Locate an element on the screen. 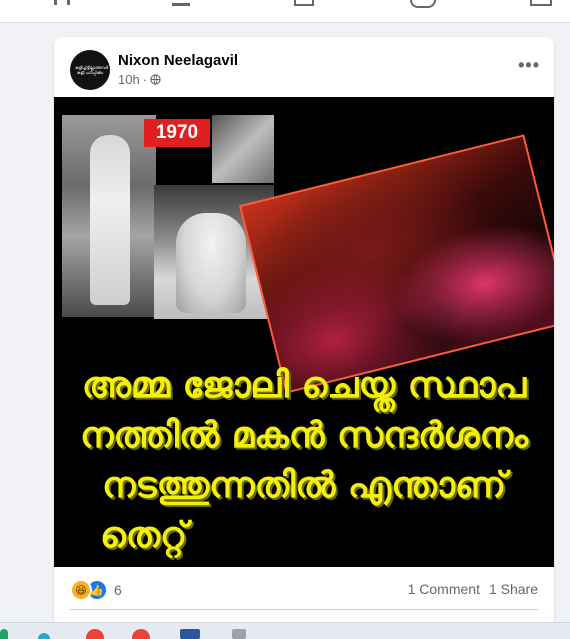 Image resolution: width=570 pixels, height=639 pixels. avatar: കളിച്ചിട്ടില്ലാത്തവർ കളി പഠിപ്പിക്കും is located at coordinates (90, 70).